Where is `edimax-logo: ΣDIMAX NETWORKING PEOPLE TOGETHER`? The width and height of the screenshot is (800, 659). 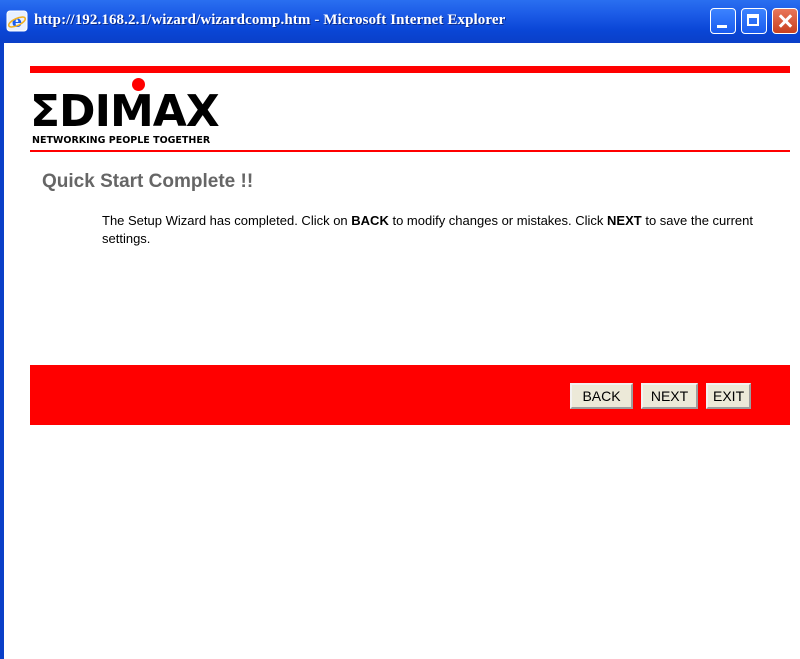 edimax-logo: ΣDIMAX NETWORKING PEOPLE TOGETHER is located at coordinates (160, 114).